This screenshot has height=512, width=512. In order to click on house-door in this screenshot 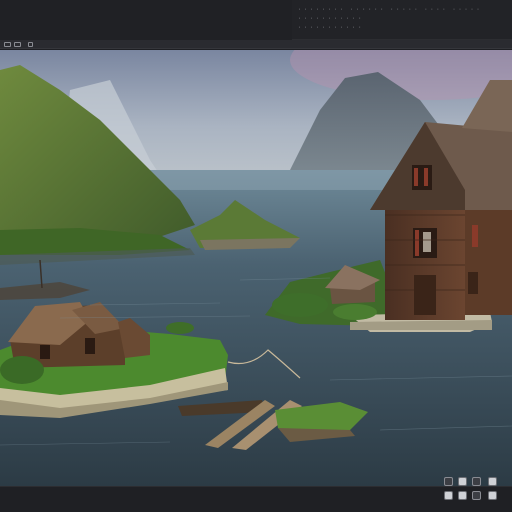, I will do `click(425, 295)`.